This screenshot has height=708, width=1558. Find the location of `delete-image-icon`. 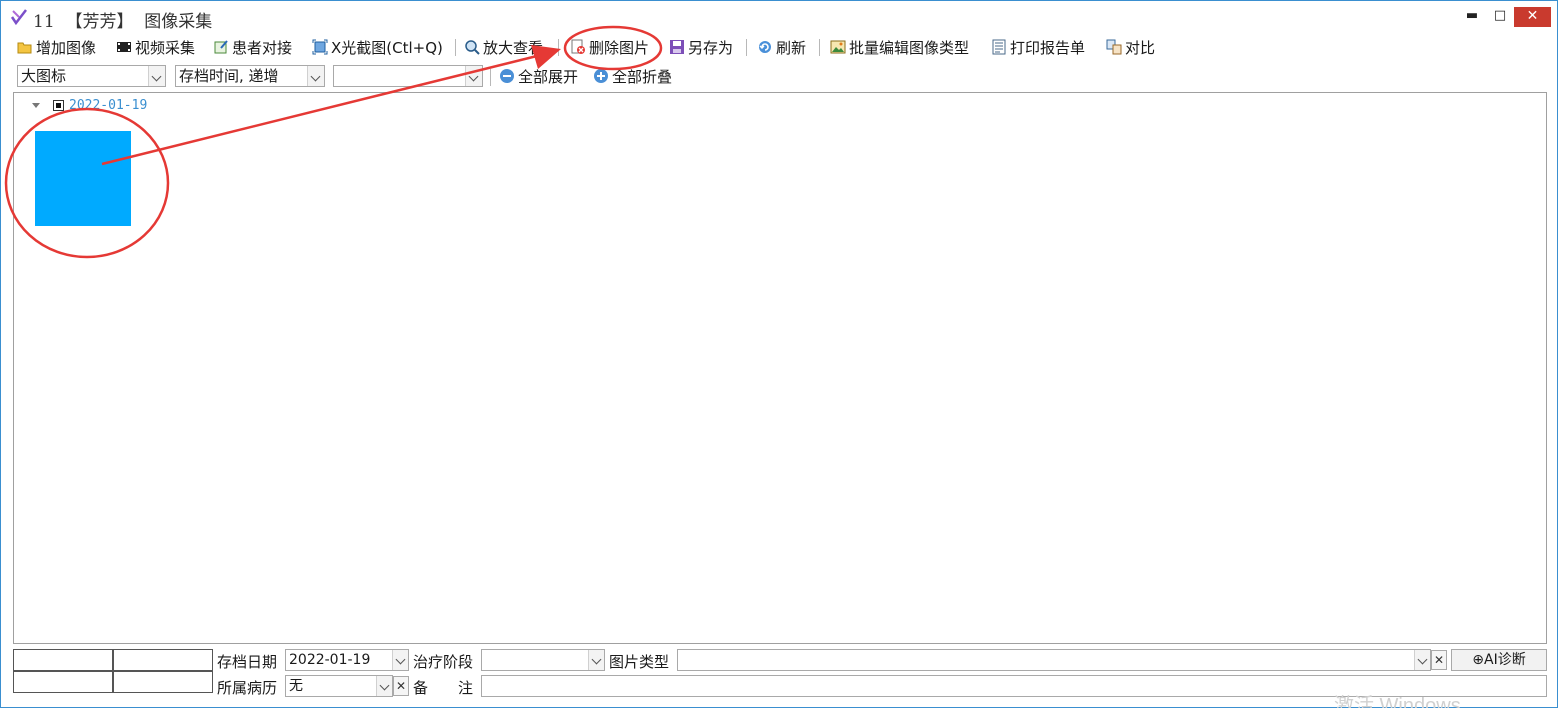

delete-image-icon is located at coordinates (578, 46).